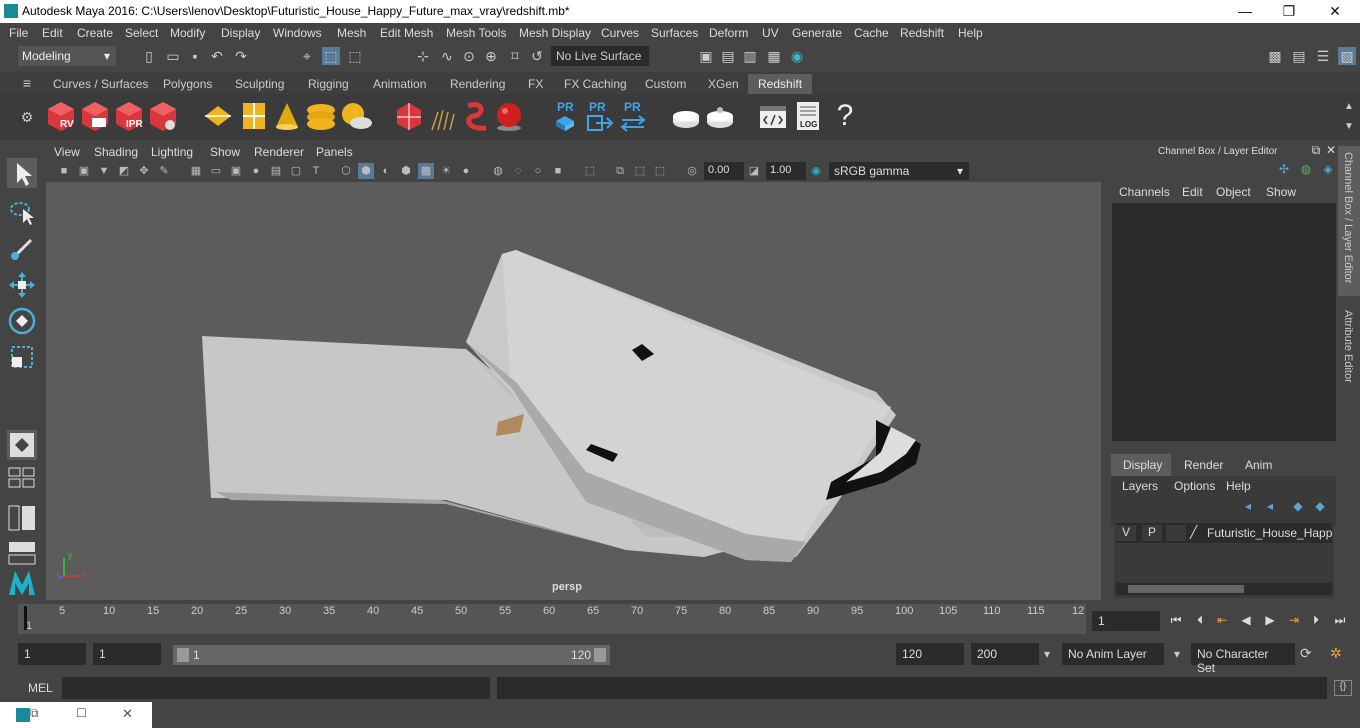 The image size is (1360, 728). I want to click on menu-mesh: Mesh, so click(351, 33).